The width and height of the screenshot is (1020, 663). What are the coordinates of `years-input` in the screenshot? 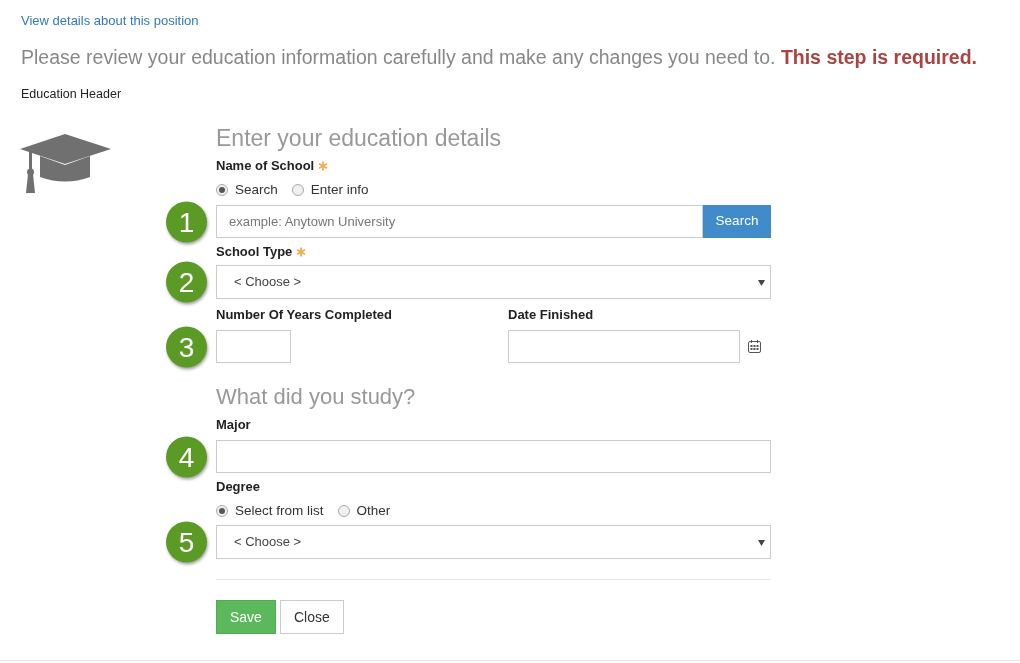 It's located at (253, 346).